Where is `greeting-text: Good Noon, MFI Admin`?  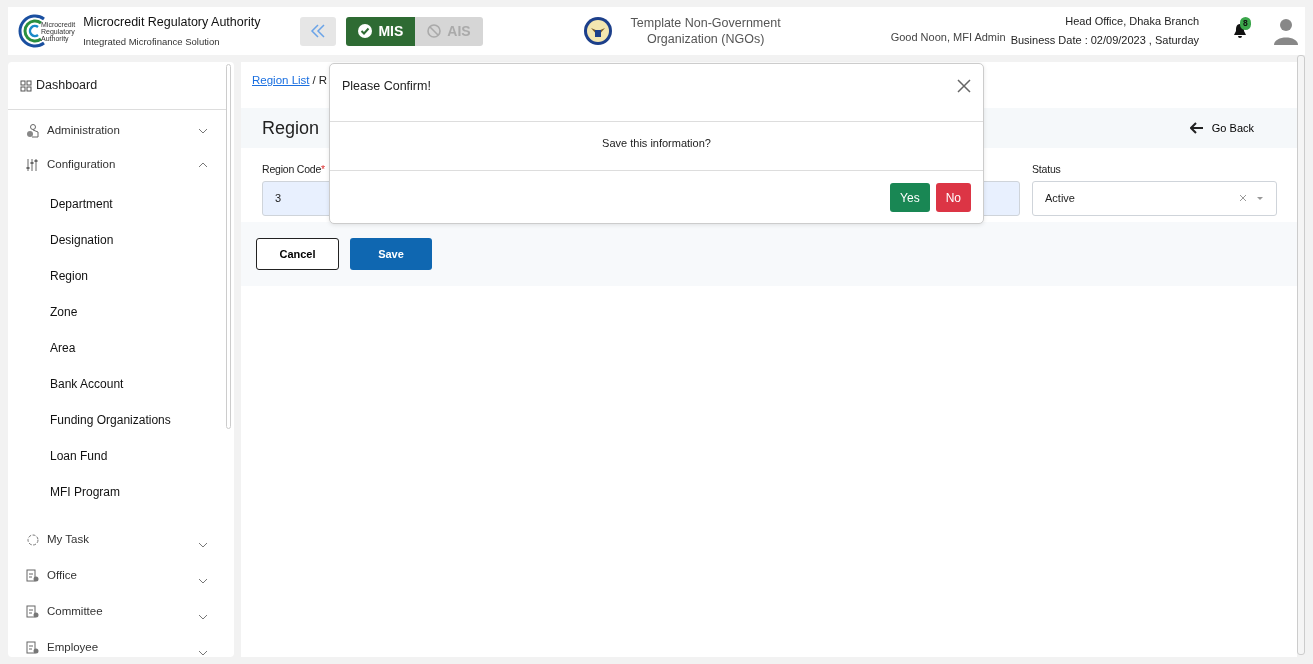 greeting-text: Good Noon, MFI Admin is located at coordinates (948, 37).